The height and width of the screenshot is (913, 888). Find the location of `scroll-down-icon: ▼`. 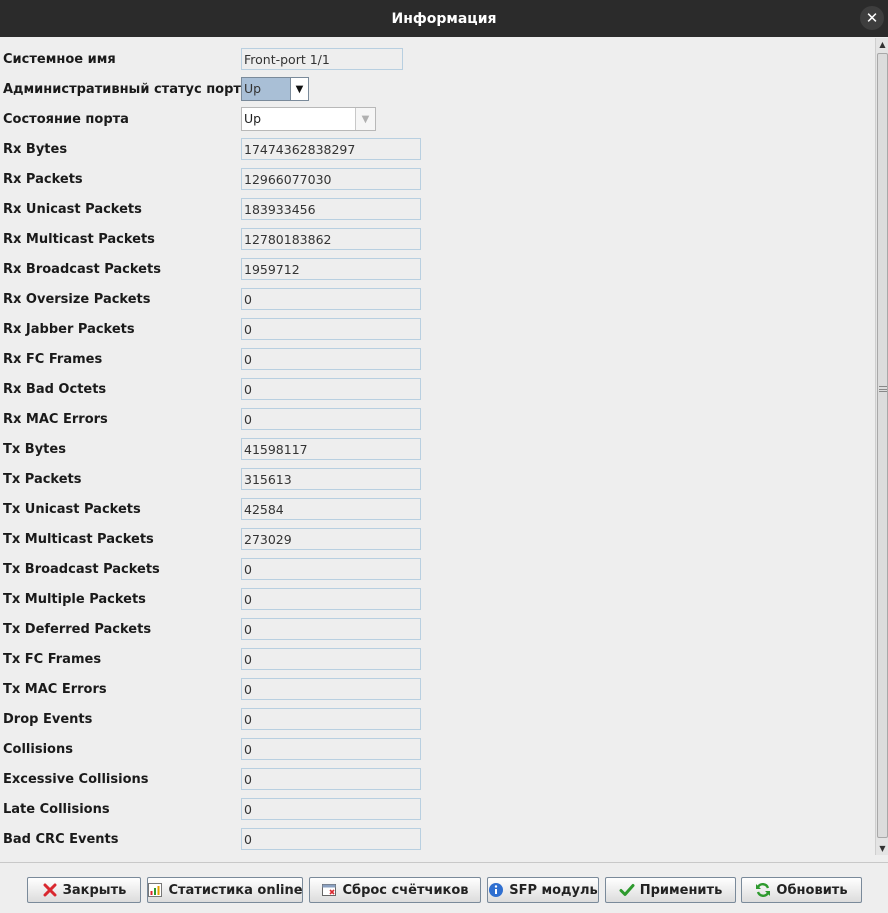

scroll-down-icon: ▼ is located at coordinates (882, 848).